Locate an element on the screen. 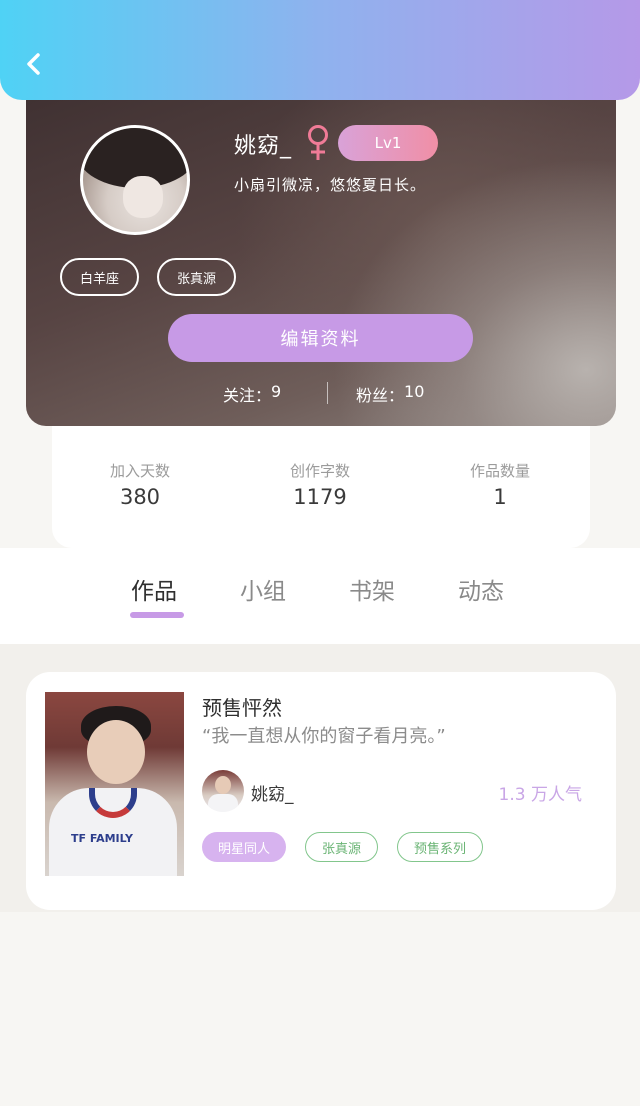 The width and height of the screenshot is (640, 1106). tab-groups: 小组 is located at coordinates (263, 589).